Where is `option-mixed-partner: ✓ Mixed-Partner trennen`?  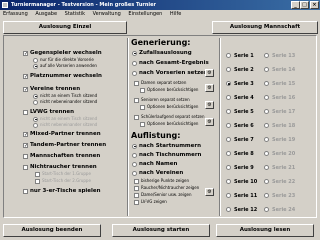
option-mixed-partner: ✓ Mixed-Partner trennen is located at coordinates (62, 134).